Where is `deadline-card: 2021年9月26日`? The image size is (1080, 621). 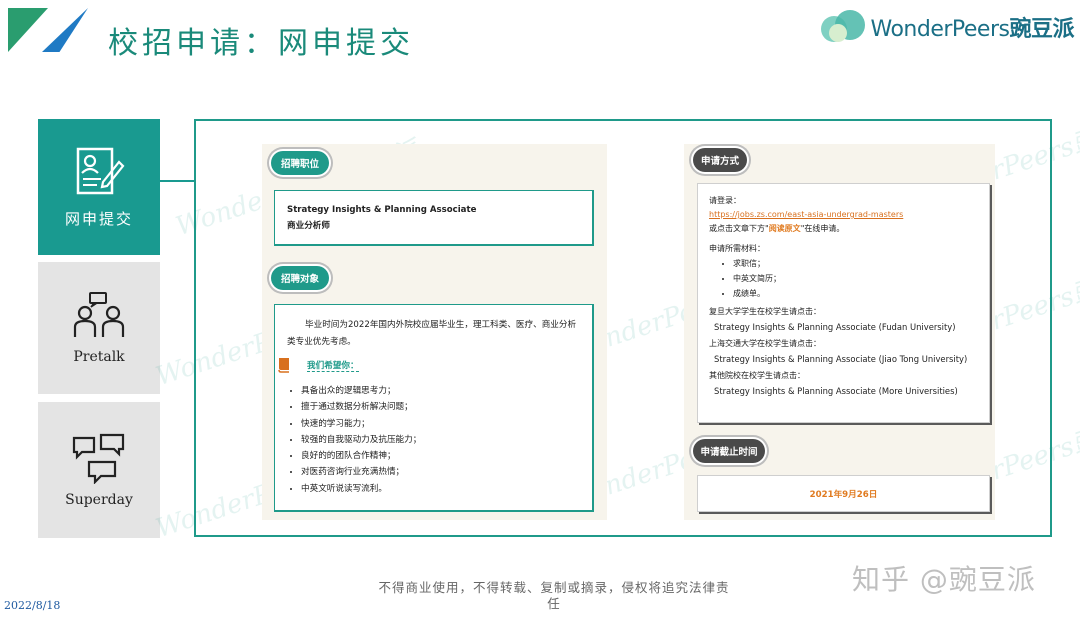
deadline-card: 2021年9月26日 is located at coordinates (843, 493).